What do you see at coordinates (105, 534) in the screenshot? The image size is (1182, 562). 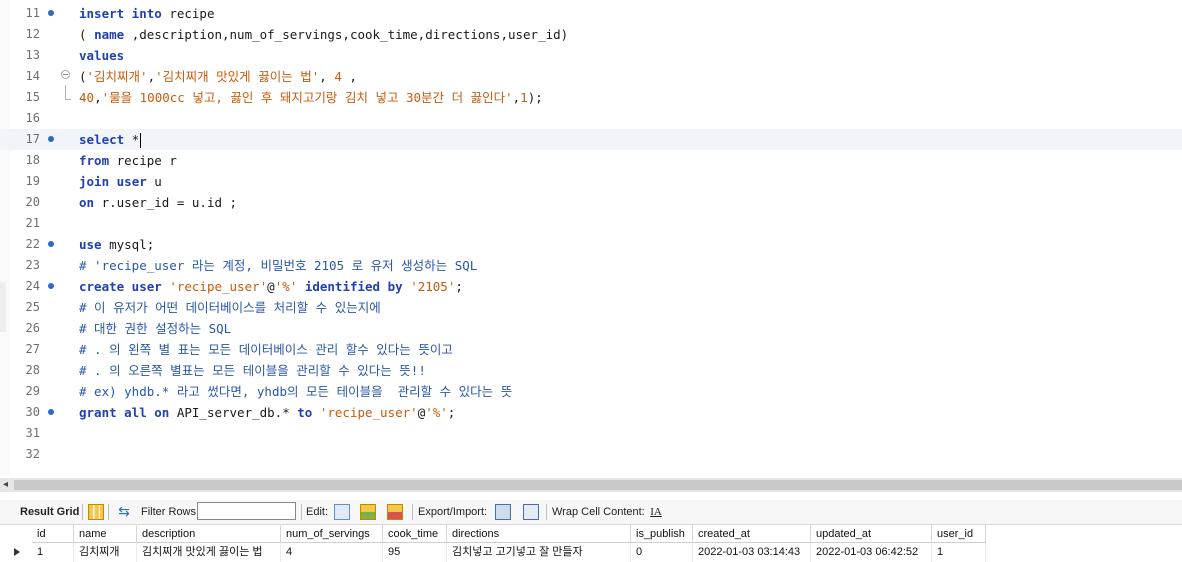 I see `column-header-name: name` at bounding box center [105, 534].